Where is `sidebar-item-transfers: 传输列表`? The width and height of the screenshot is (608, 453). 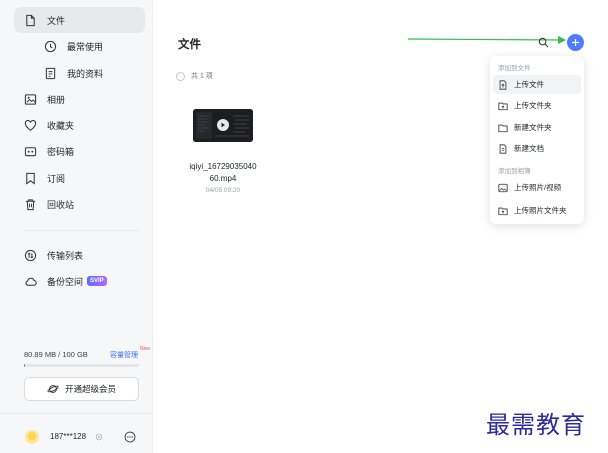
sidebar-item-transfers: 传输列表 is located at coordinates (79, 255).